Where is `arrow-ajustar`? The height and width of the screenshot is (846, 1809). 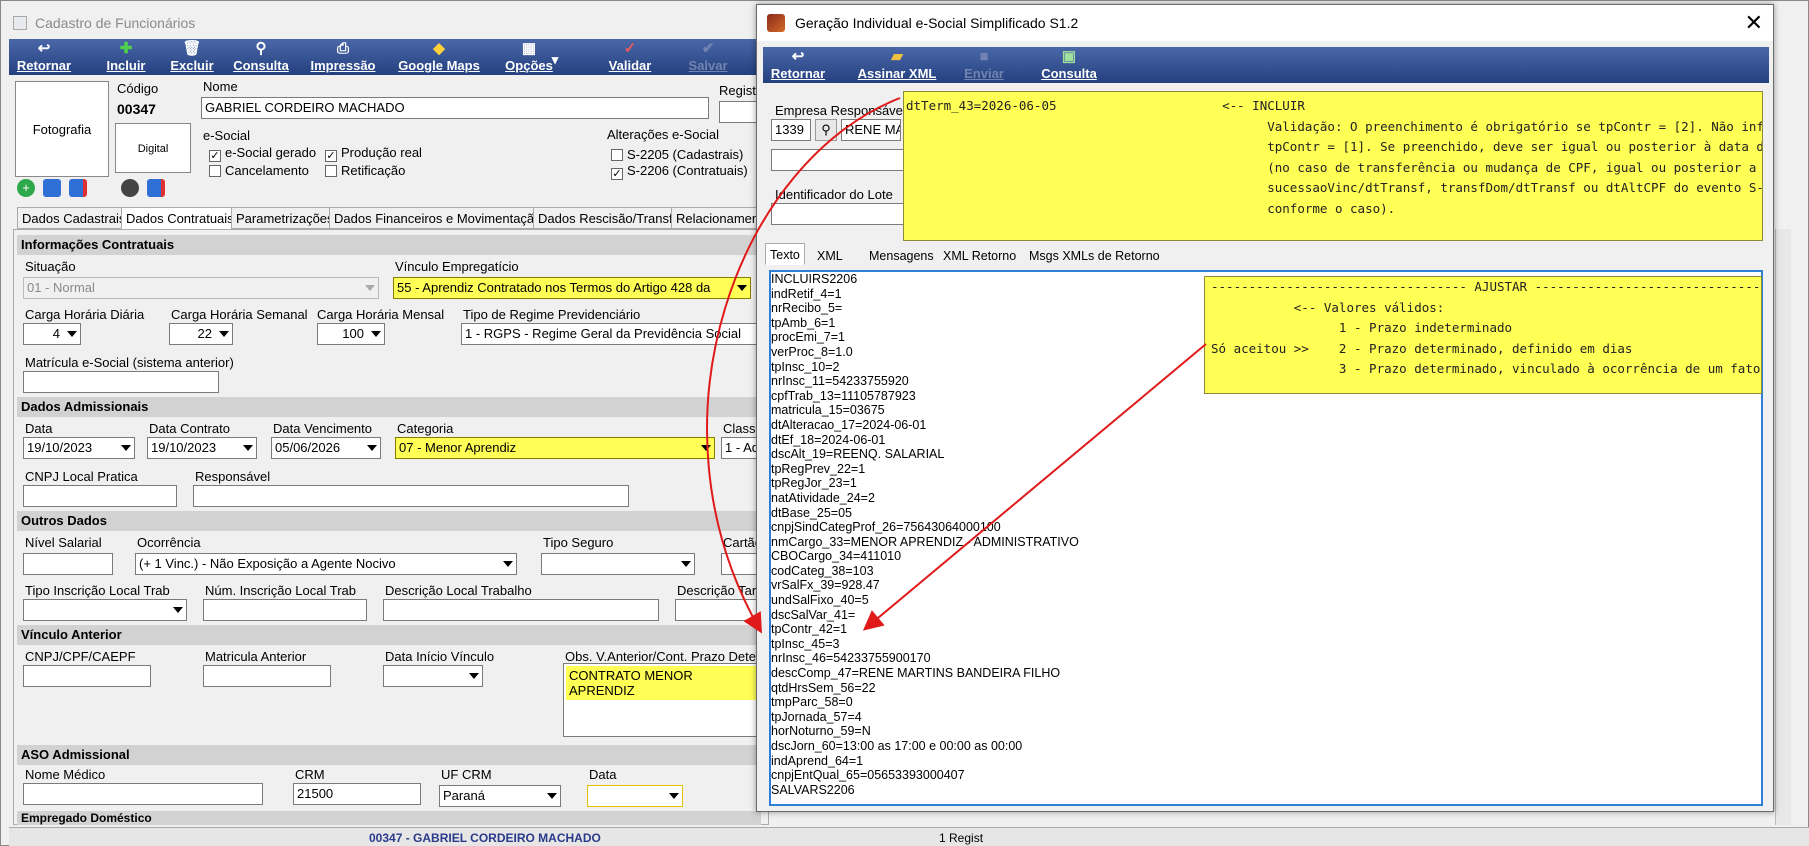 arrow-ajustar is located at coordinates (1034, 487).